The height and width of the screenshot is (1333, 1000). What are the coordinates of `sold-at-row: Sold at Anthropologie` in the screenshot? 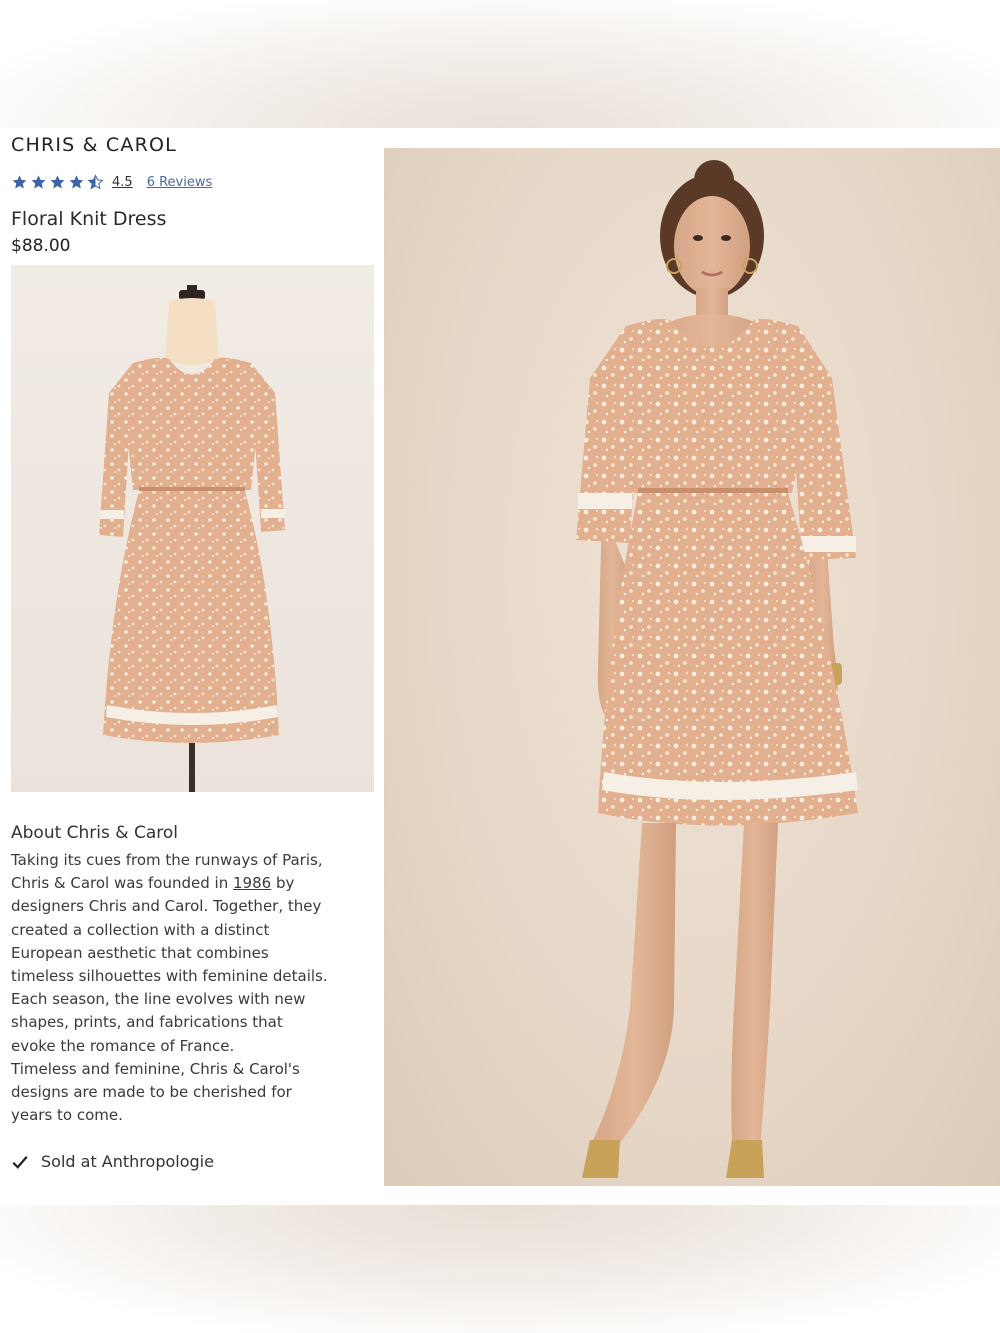 It's located at (112, 1161).